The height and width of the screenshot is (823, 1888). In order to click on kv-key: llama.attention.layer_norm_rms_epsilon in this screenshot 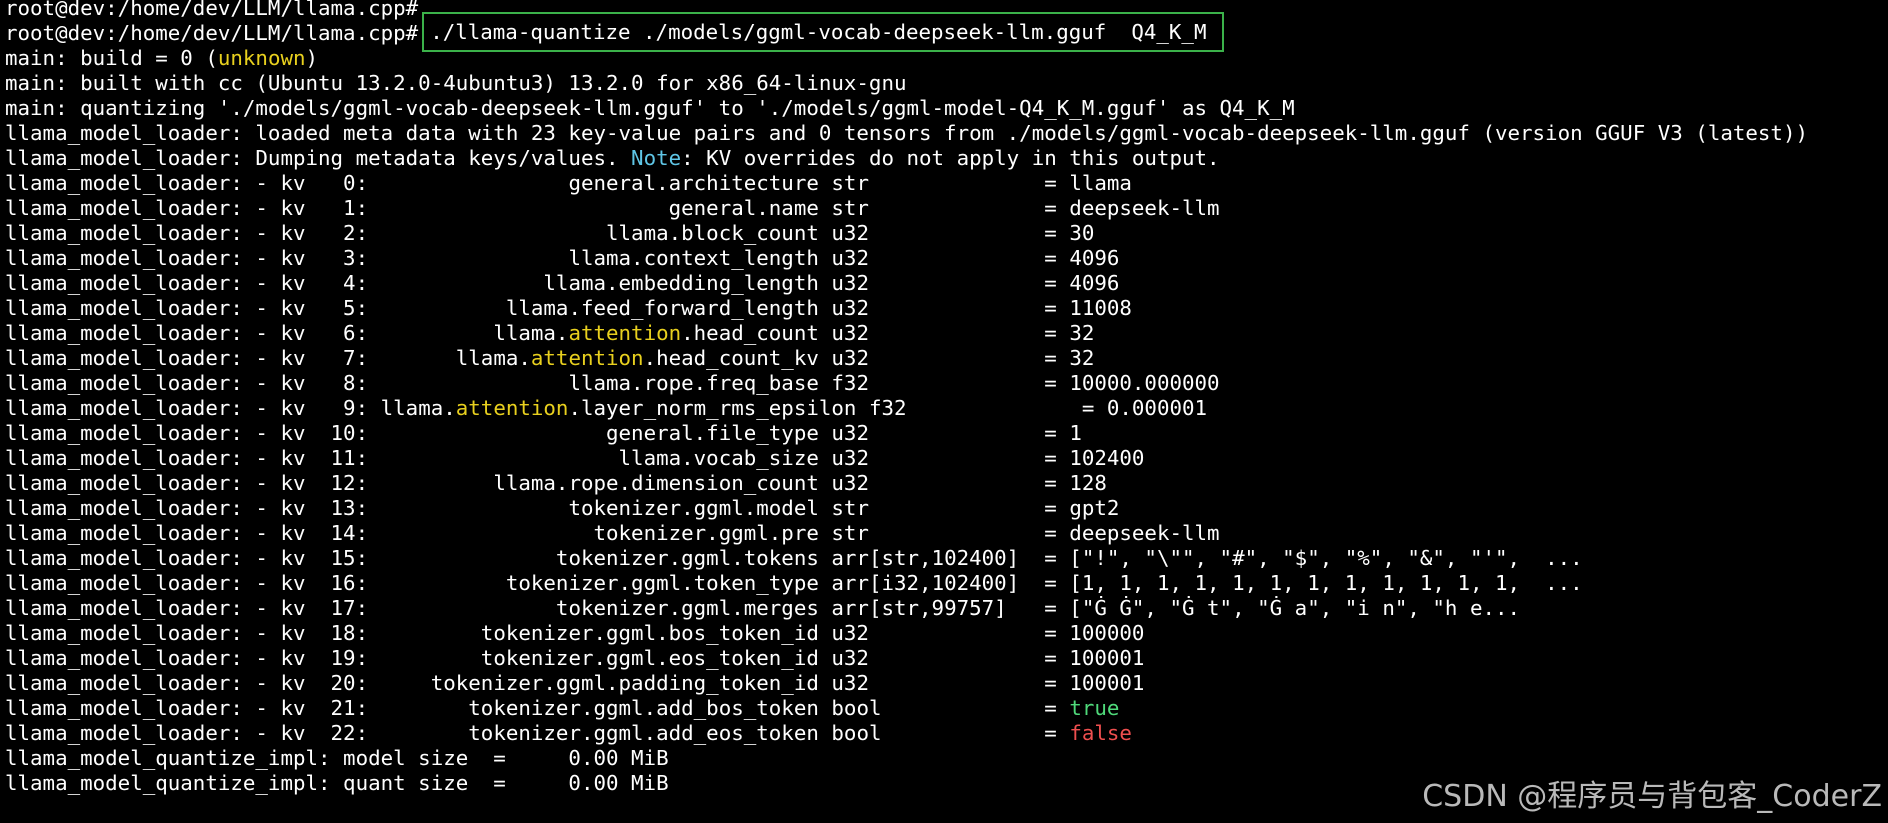, I will do `click(618, 408)`.